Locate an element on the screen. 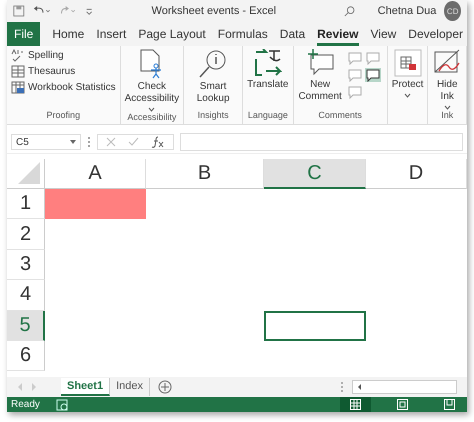 The image size is (474, 422). horizontal-scrollbar is located at coordinates (404, 387).